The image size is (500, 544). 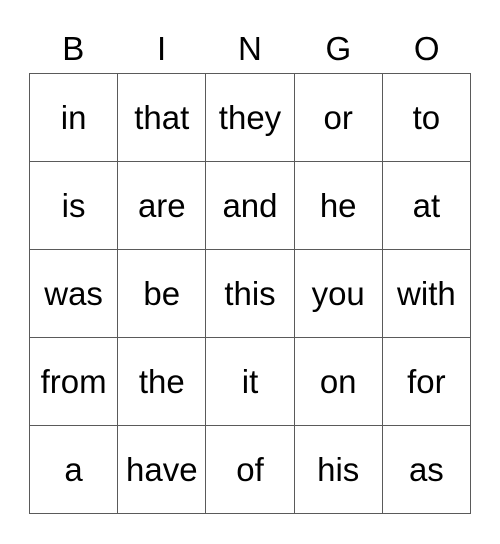 What do you see at coordinates (426, 118) in the screenshot?
I see `bingo-cell: to` at bounding box center [426, 118].